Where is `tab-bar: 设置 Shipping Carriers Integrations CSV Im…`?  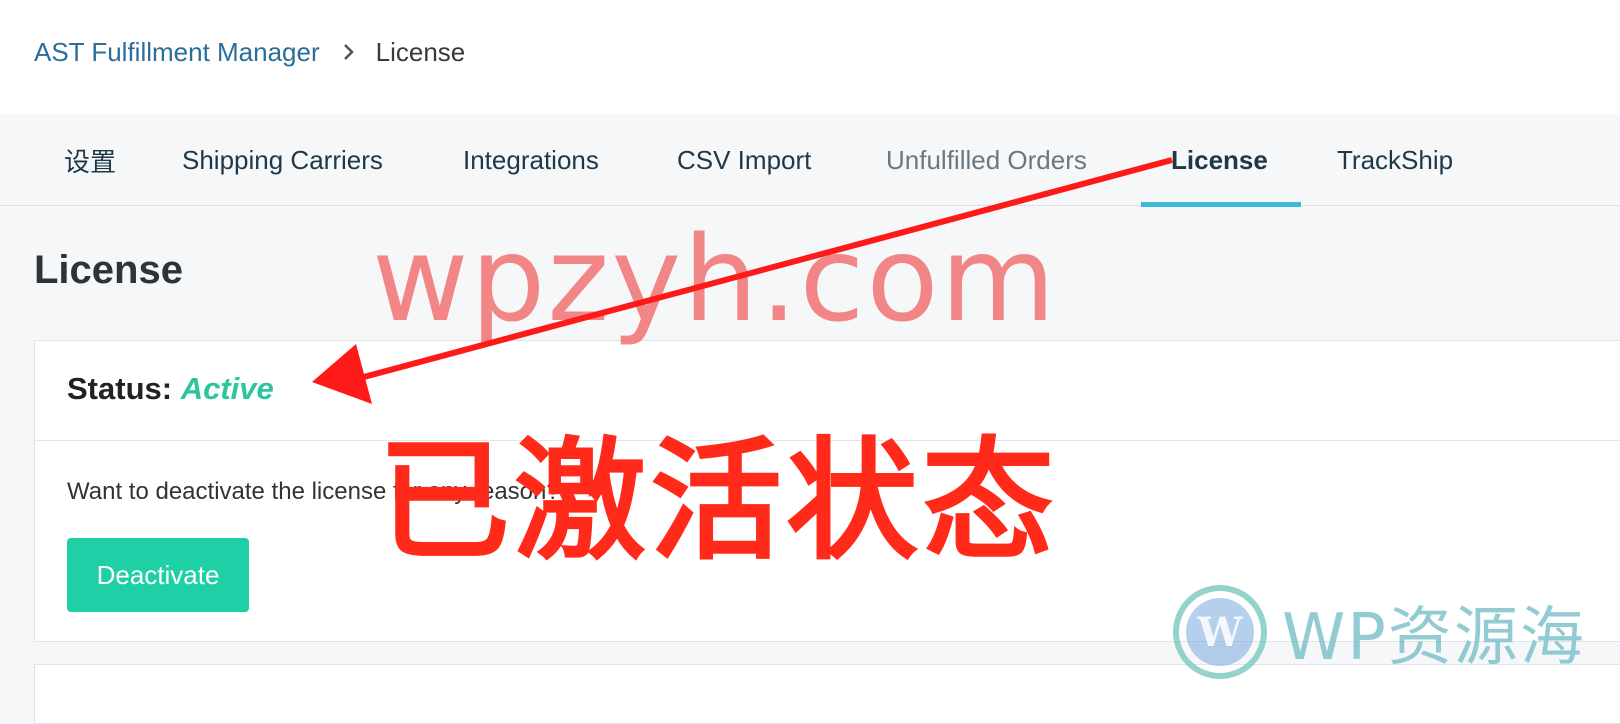
tab-bar: 设置 Shipping Carriers Integrations CSV Im… is located at coordinates (810, 160).